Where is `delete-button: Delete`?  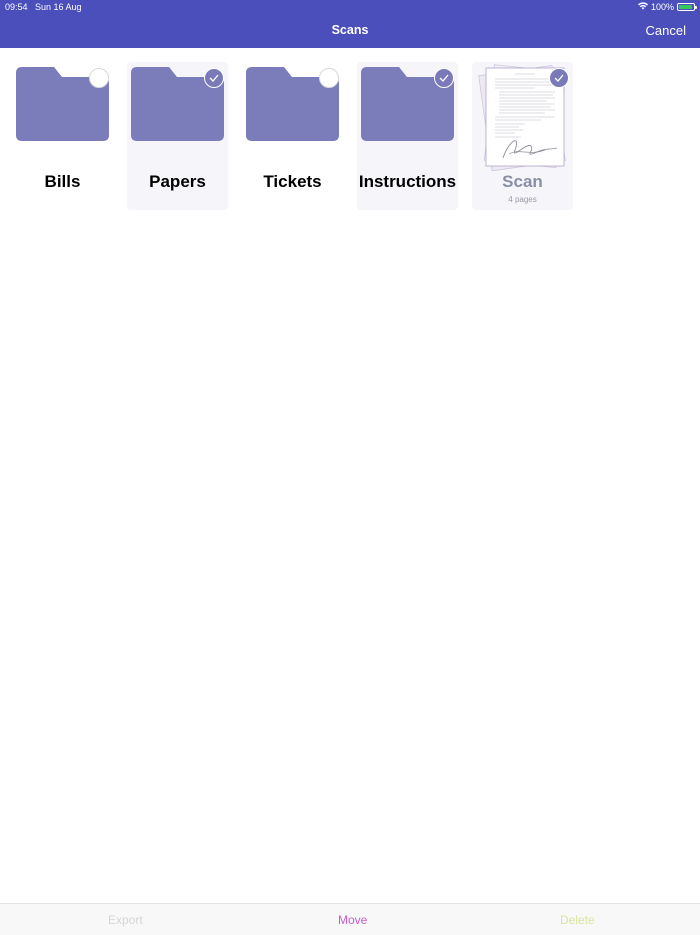
delete-button: Delete is located at coordinates (577, 920).